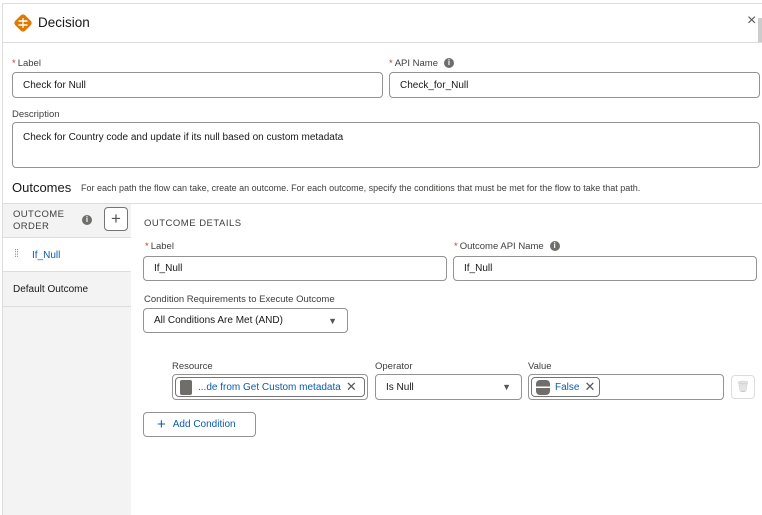  What do you see at coordinates (51, 289) in the screenshot?
I see `outcome-item-label: Default Outcome` at bounding box center [51, 289].